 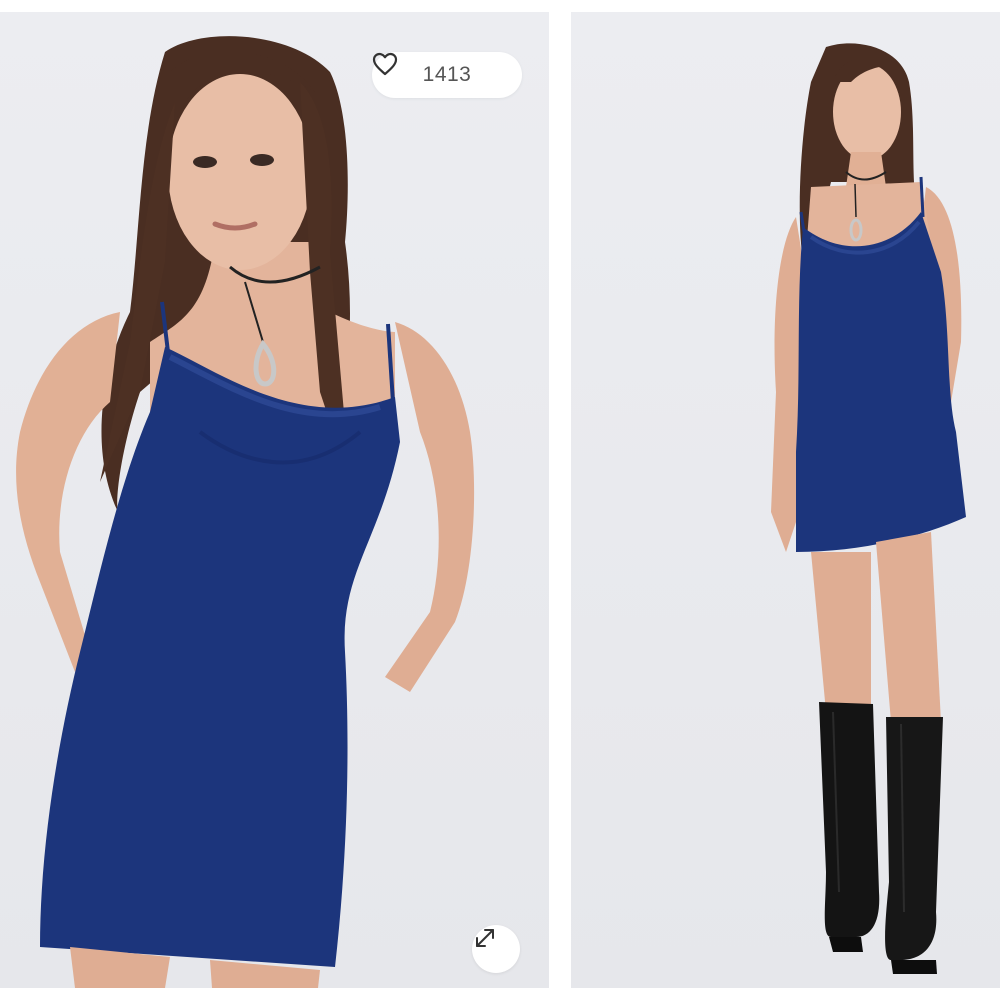 What do you see at coordinates (385, 64) in the screenshot?
I see `heart-outline-icon` at bounding box center [385, 64].